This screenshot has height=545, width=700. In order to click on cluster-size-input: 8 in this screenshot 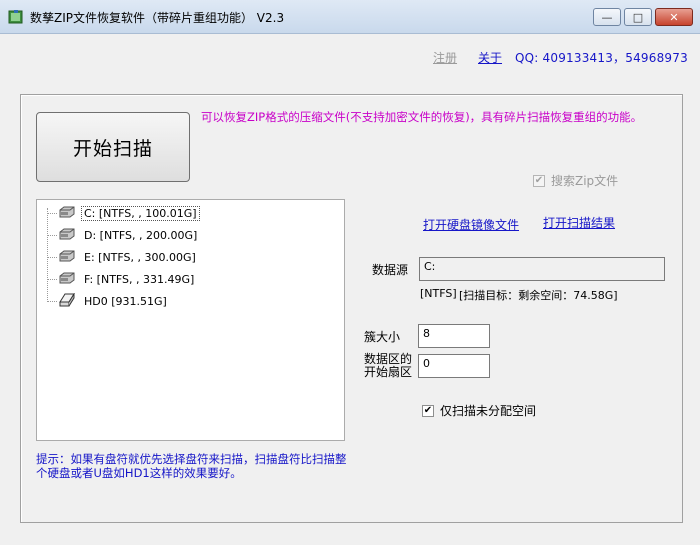, I will do `click(454, 336)`.